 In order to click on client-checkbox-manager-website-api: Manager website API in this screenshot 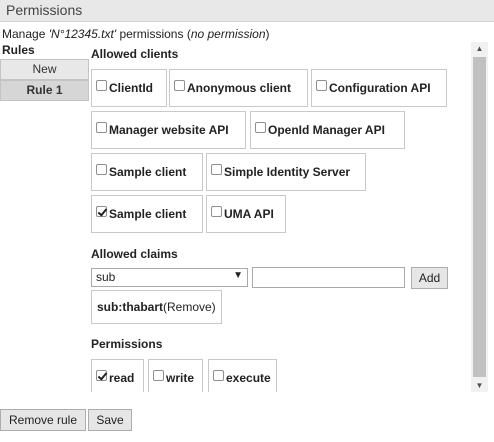, I will do `click(168, 130)`.